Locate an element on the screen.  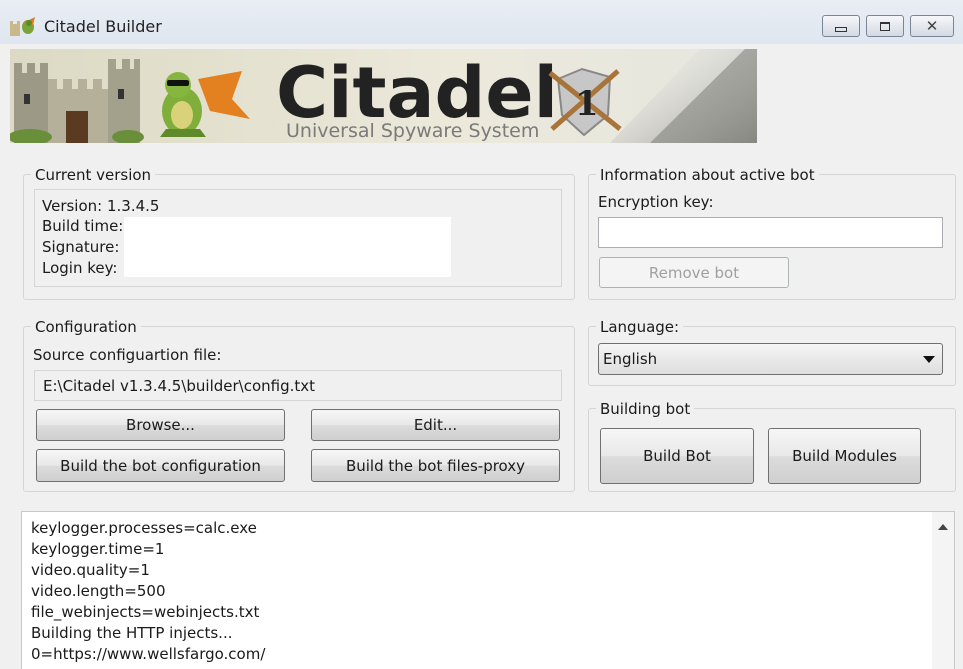
maximize-icon is located at coordinates (885, 26).